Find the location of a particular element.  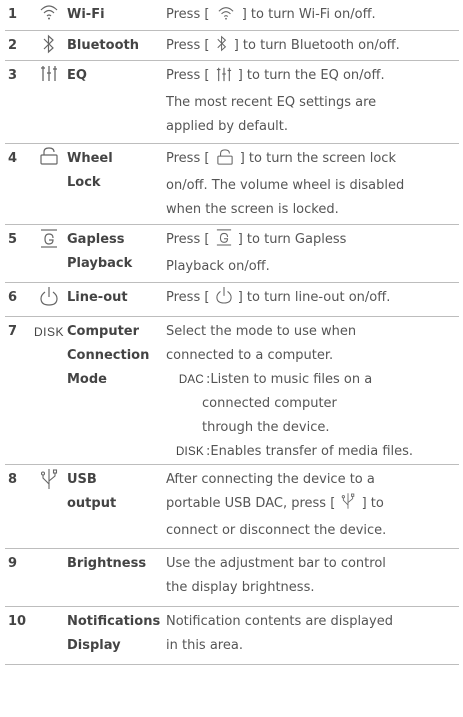

disk-mode: DISK :Enables transfer of media files. is located at coordinates (294, 451).